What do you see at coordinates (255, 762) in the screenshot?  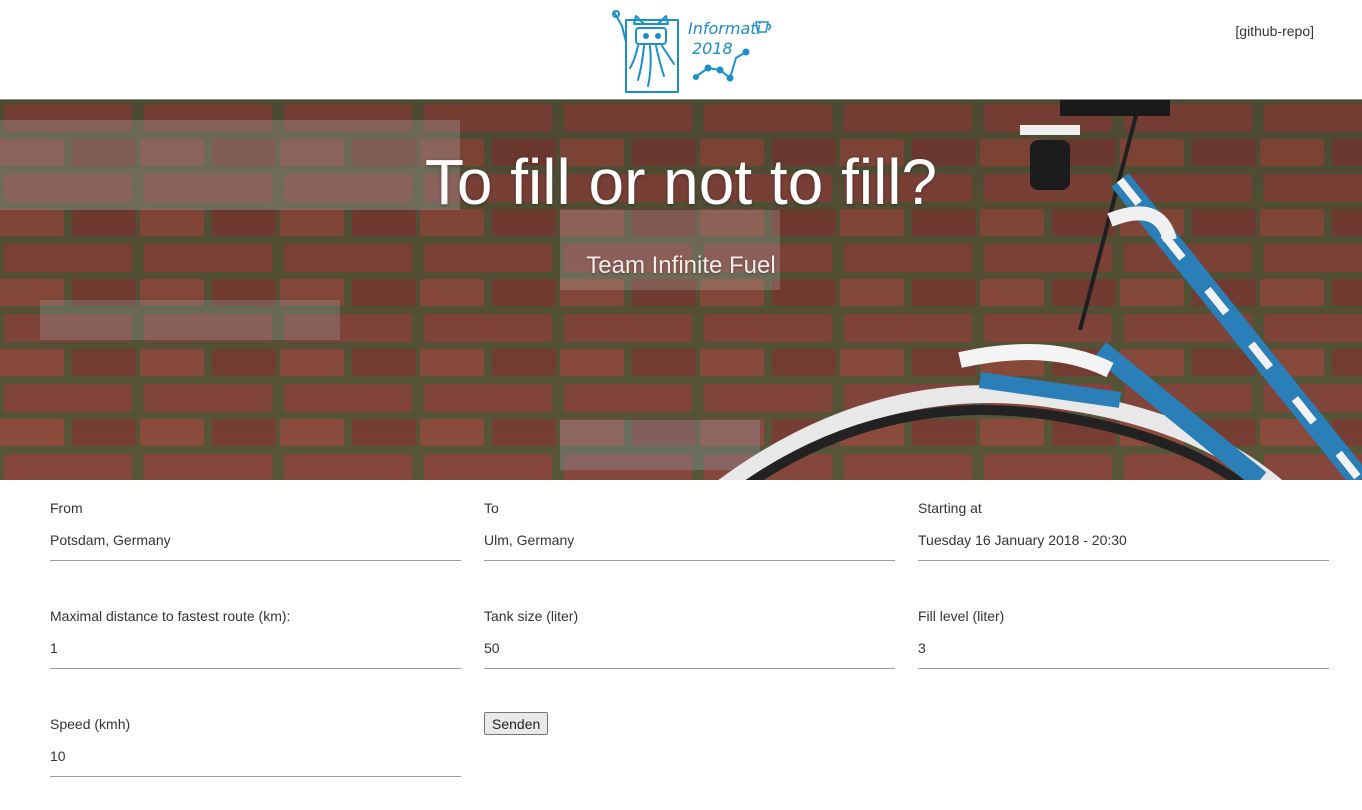 I see `speed-input` at bounding box center [255, 762].